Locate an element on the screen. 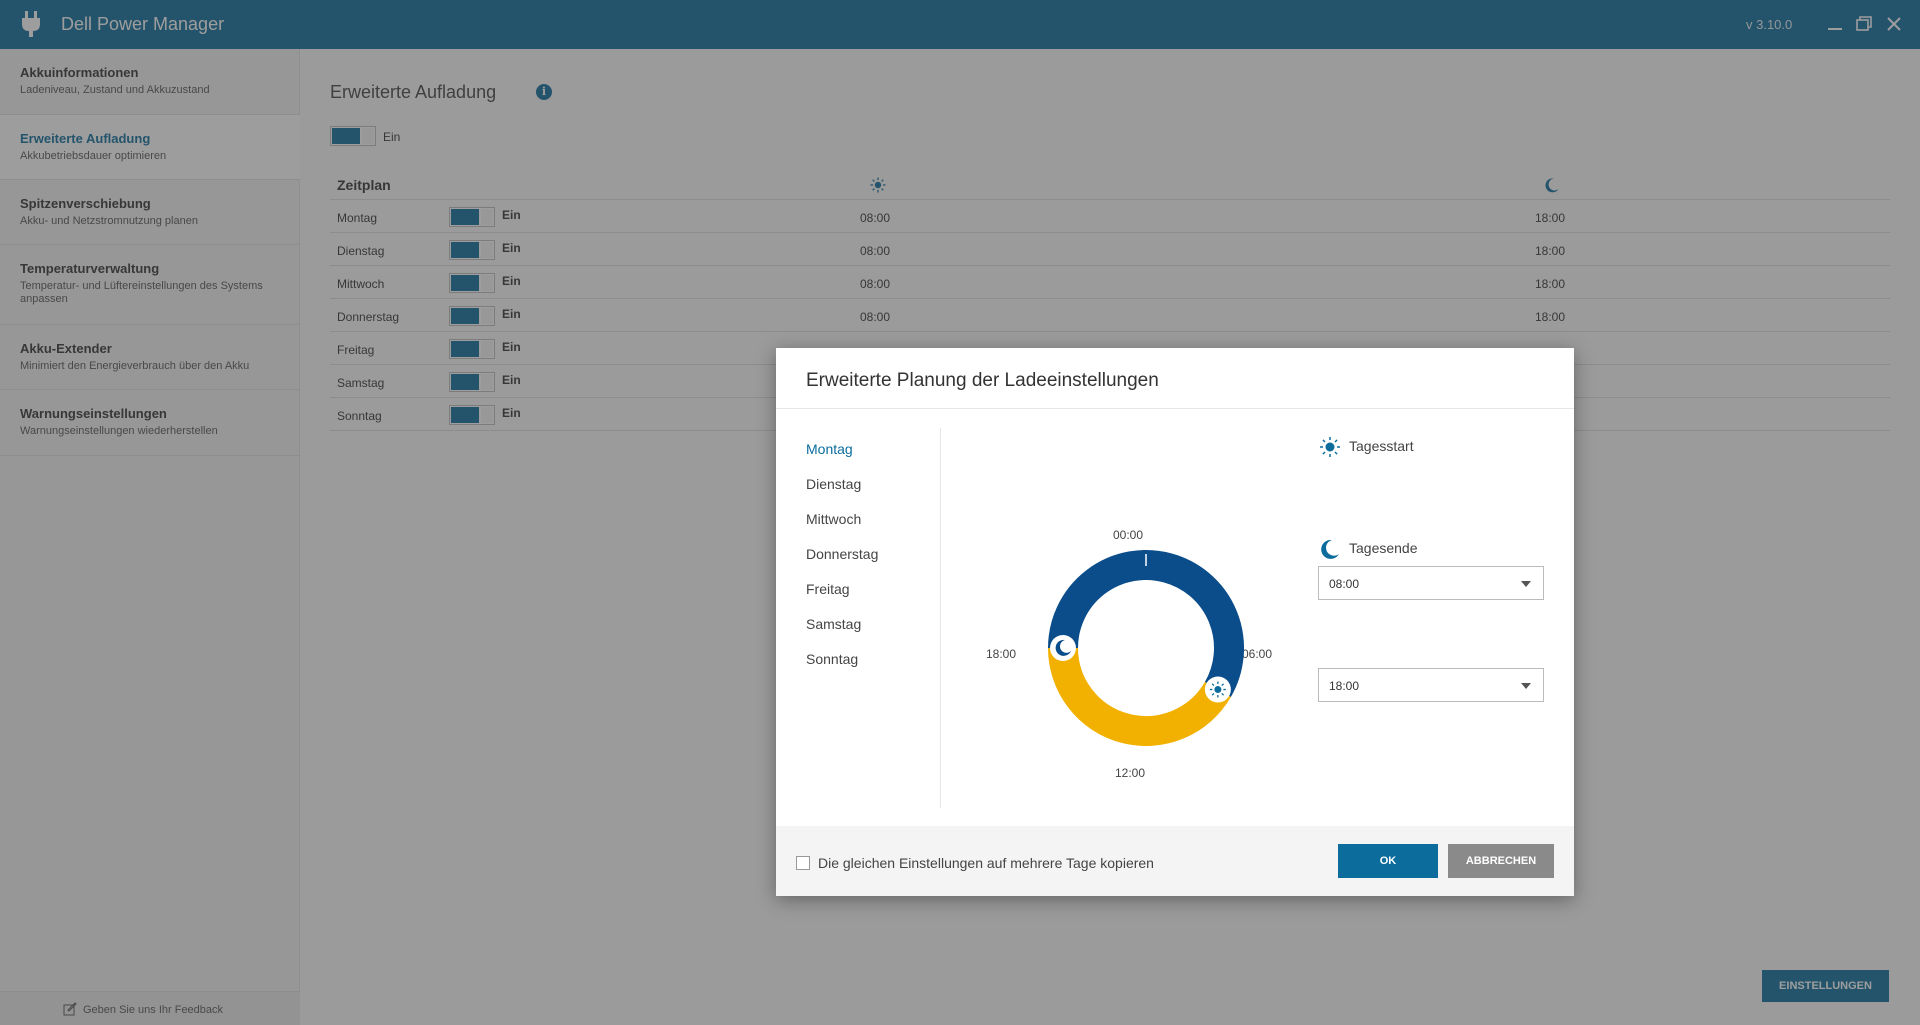 The width and height of the screenshot is (1920, 1025). dialog-day-sonntag: Sonntag is located at coordinates (832, 659).